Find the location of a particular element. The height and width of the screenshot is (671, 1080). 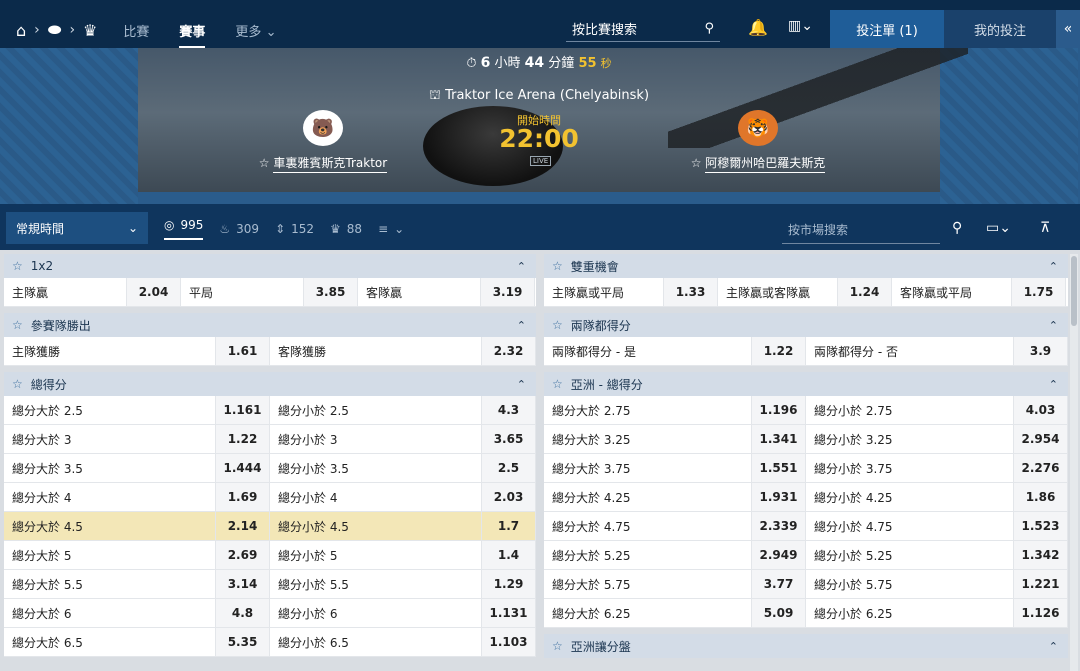

market-header: ☆ 亞洲讓分盤 ⌃ is located at coordinates (806, 646).